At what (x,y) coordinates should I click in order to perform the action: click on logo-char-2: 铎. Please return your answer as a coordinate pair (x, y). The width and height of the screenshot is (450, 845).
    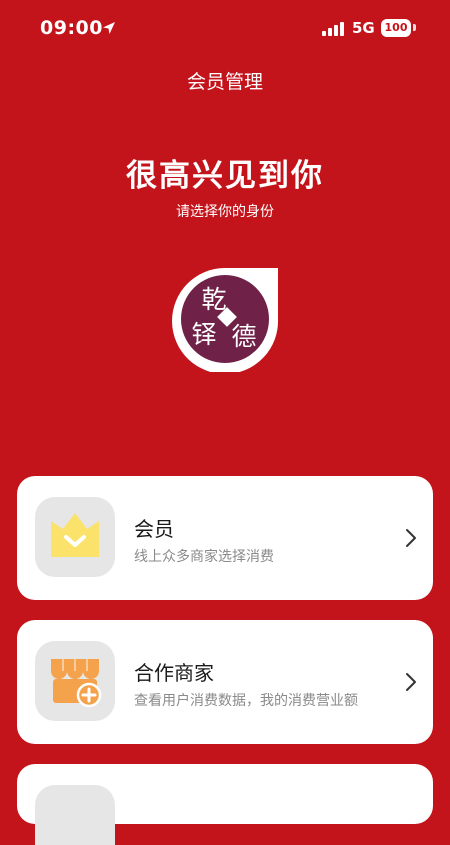
    Looking at the image, I should click on (203, 334).